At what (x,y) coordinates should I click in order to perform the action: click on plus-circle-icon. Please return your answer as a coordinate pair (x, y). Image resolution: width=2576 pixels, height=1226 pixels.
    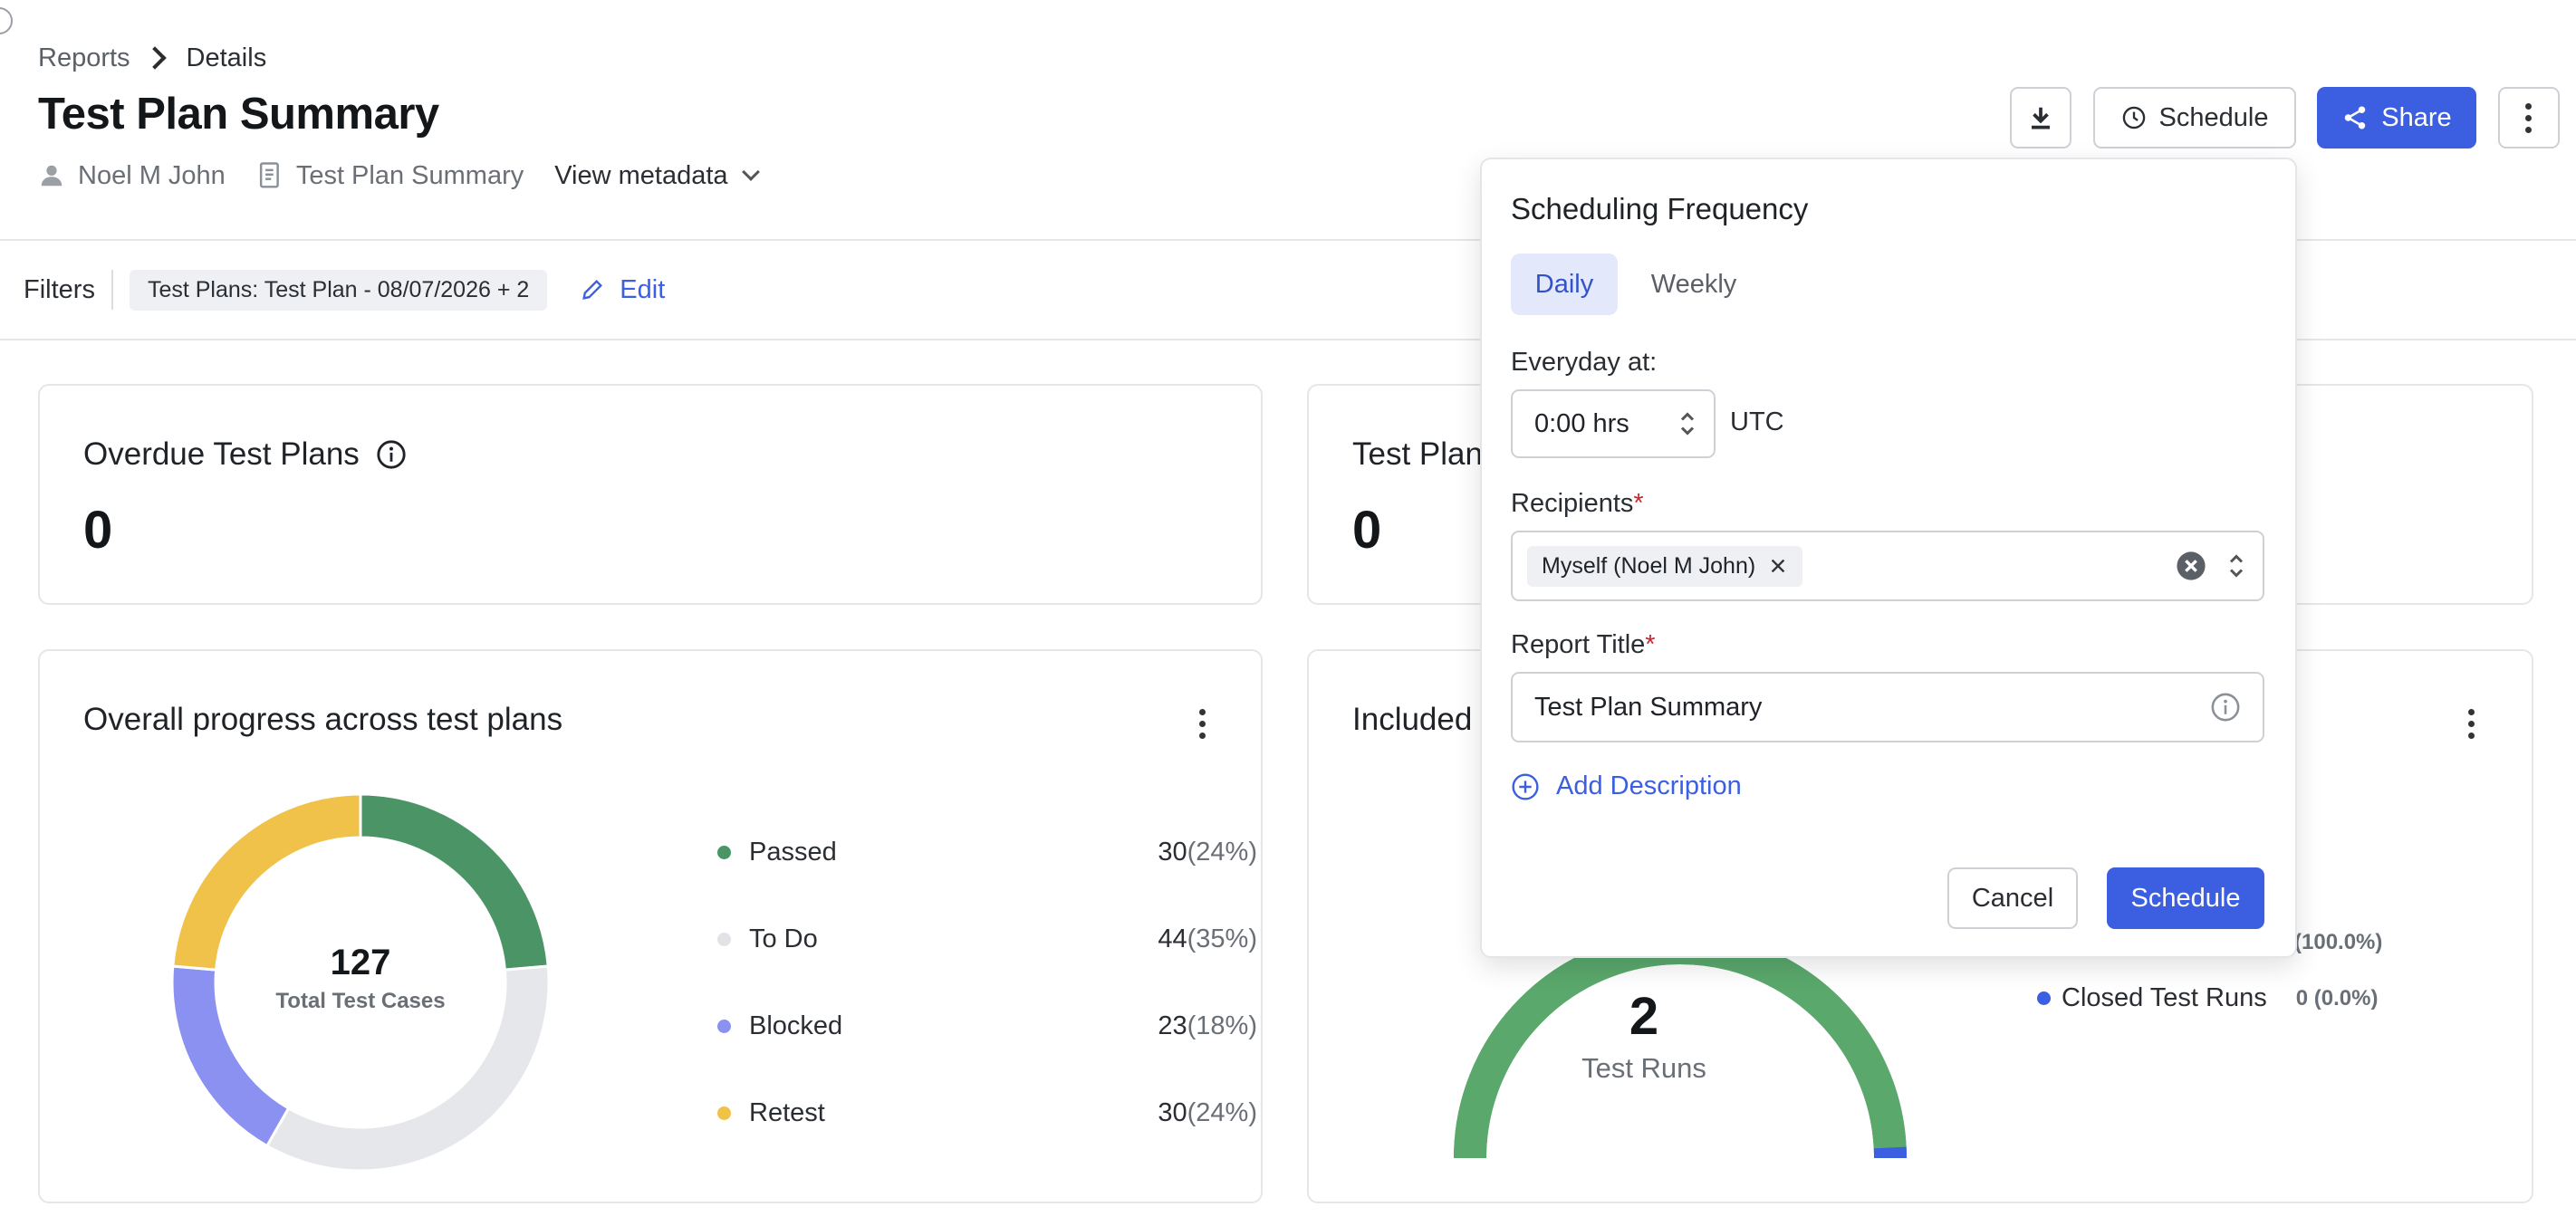
    Looking at the image, I should click on (1525, 786).